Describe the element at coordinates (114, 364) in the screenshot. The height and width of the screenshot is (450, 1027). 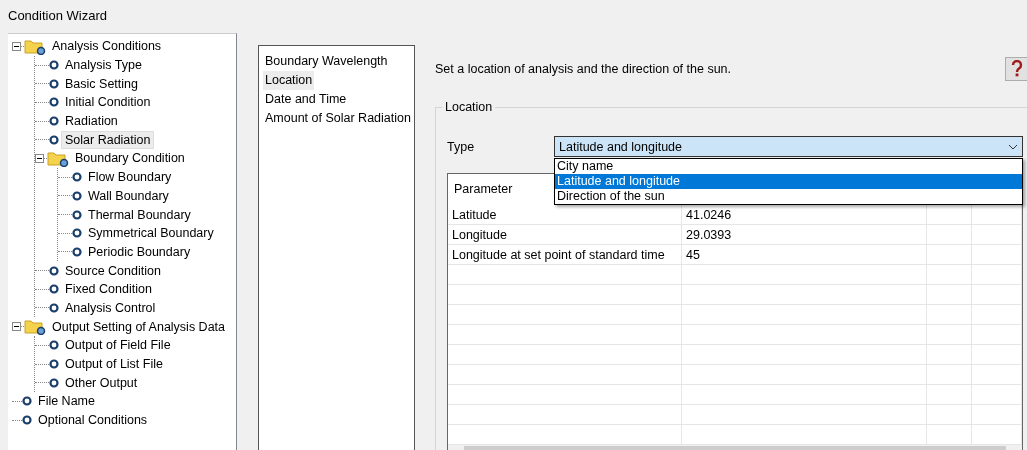
I see `tree-item: Output of List File` at that location.